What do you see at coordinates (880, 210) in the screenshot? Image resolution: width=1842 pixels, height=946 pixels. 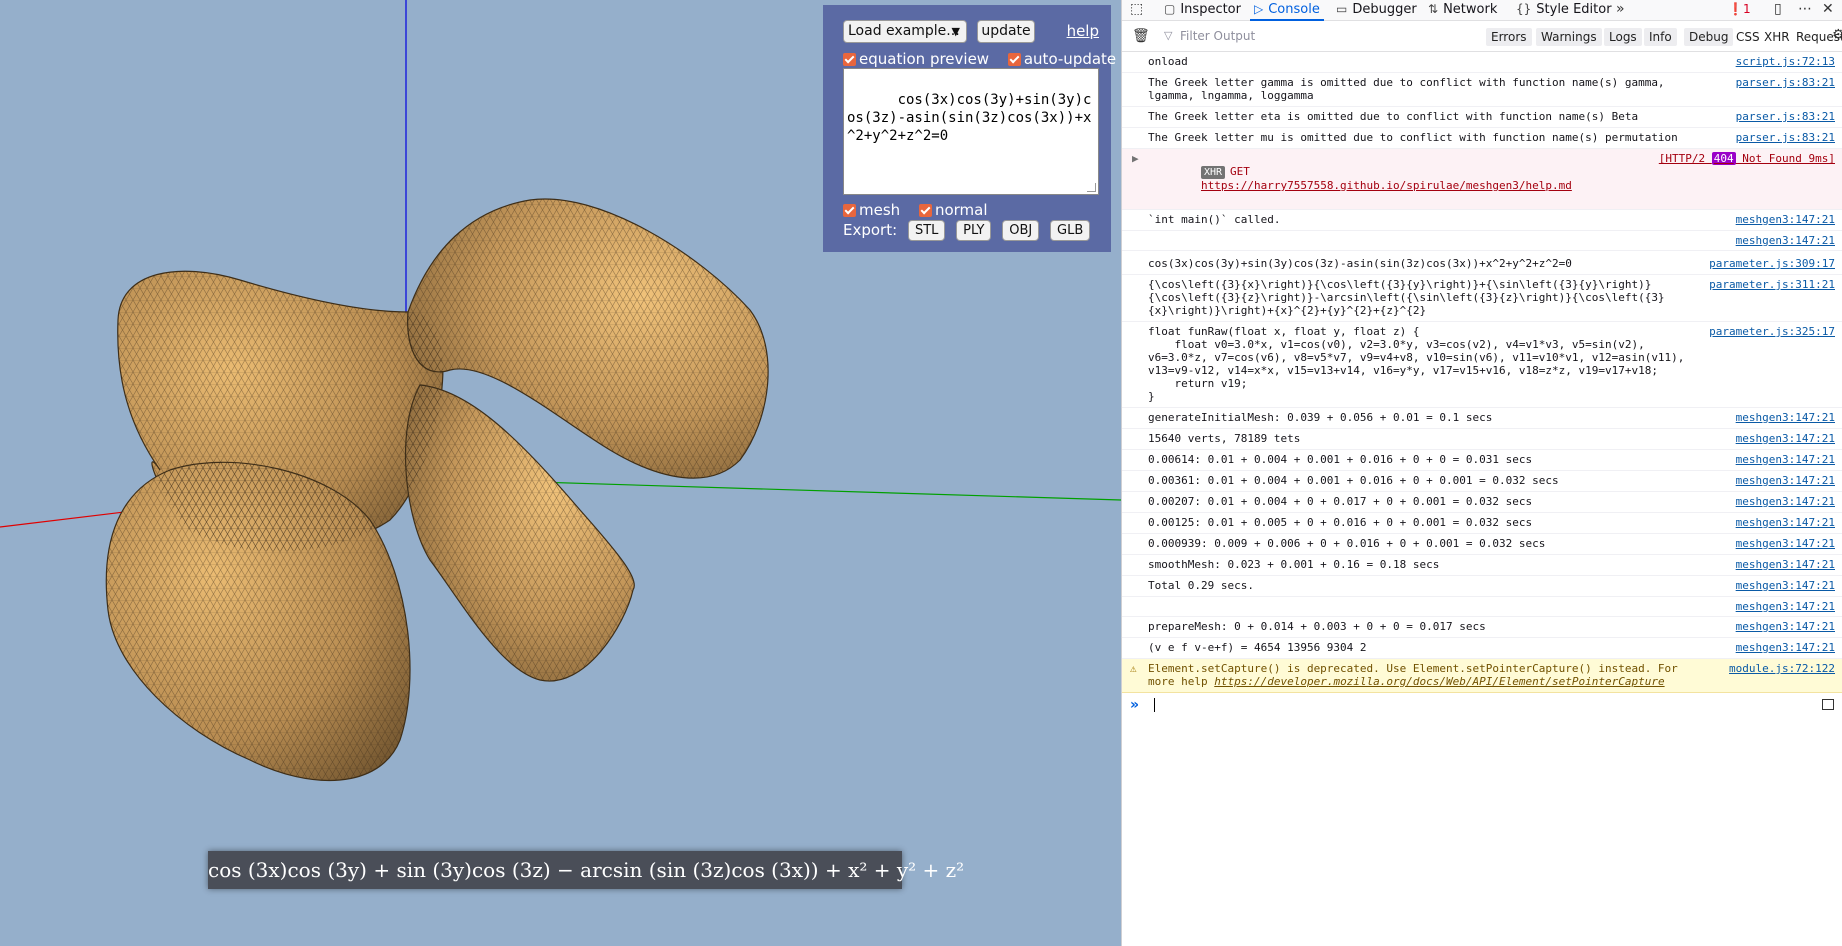 I see `mesh-label: mesh` at bounding box center [880, 210].